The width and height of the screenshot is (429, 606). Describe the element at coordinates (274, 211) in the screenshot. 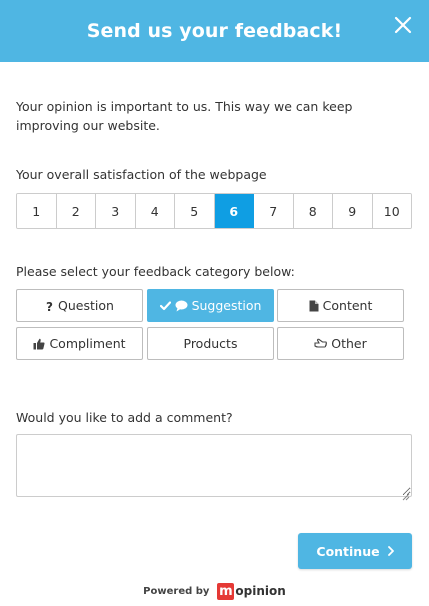

I see `scale-option: 7` at that location.